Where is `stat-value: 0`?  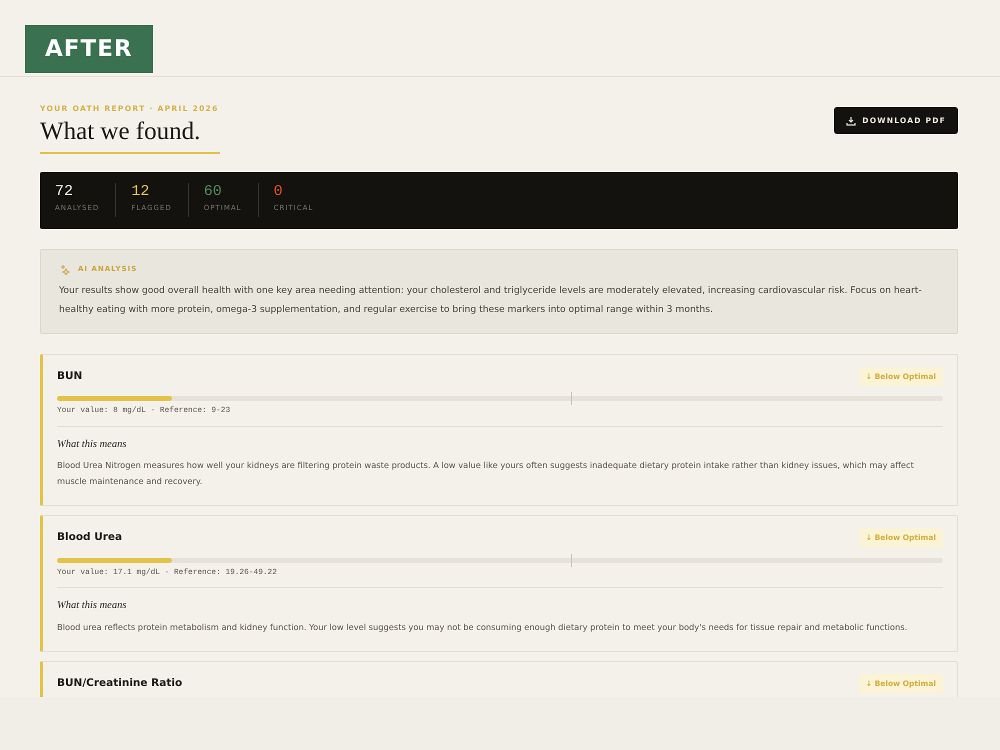 stat-value: 0 is located at coordinates (279, 192).